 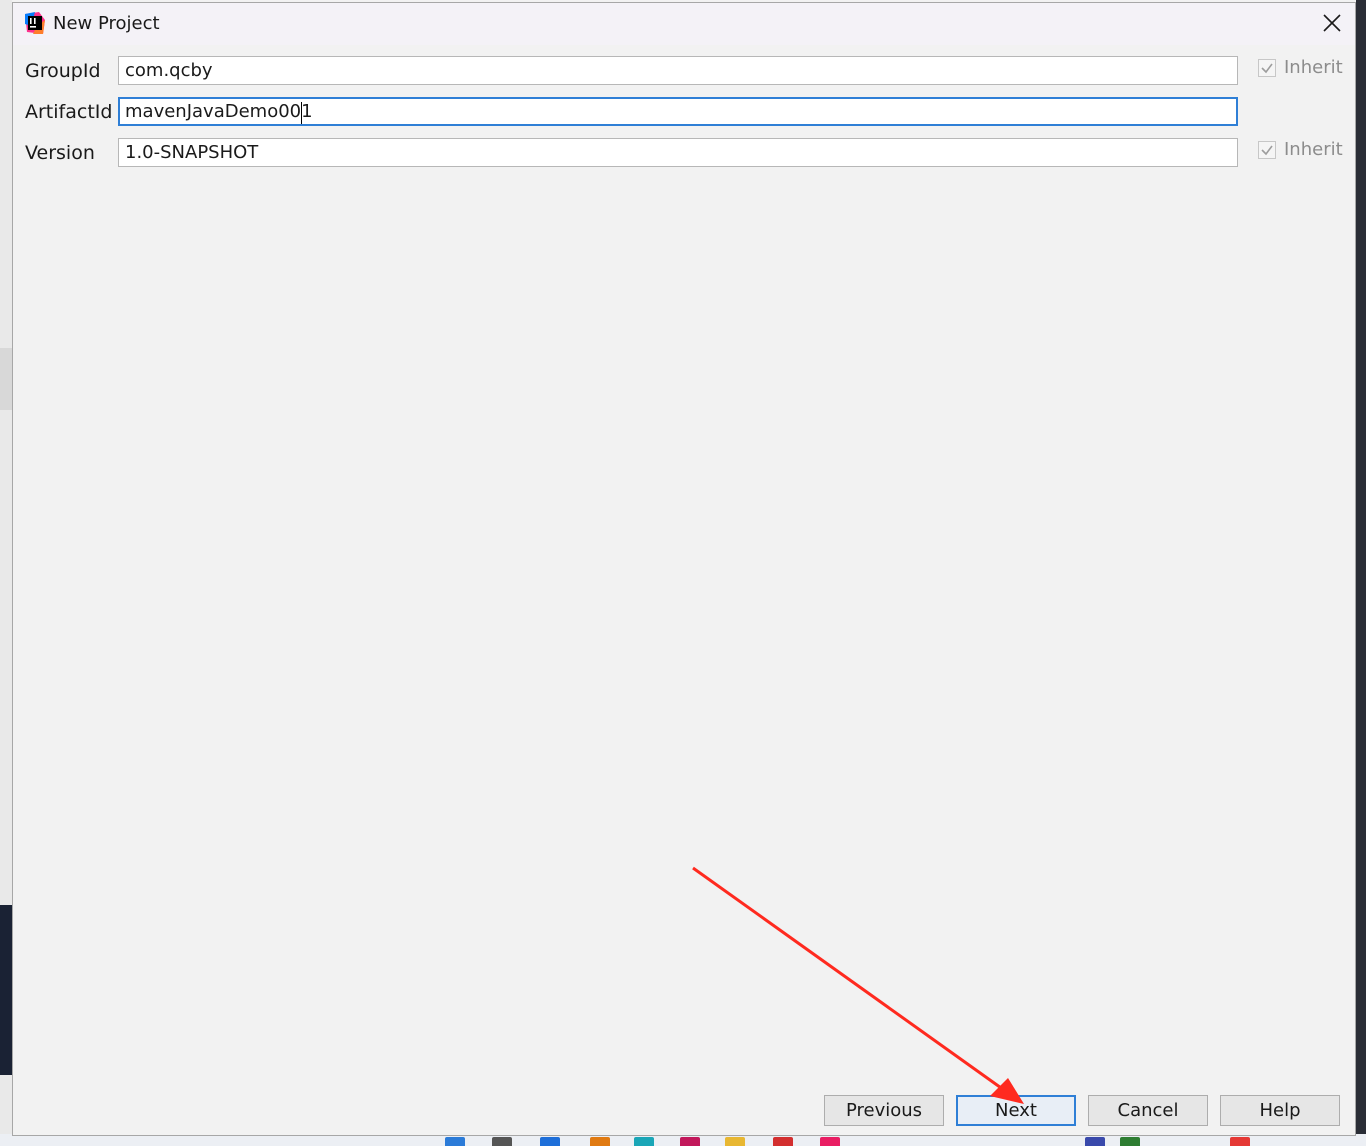 What do you see at coordinates (1313, 67) in the screenshot?
I see `groupid-inherit-label: Inherit` at bounding box center [1313, 67].